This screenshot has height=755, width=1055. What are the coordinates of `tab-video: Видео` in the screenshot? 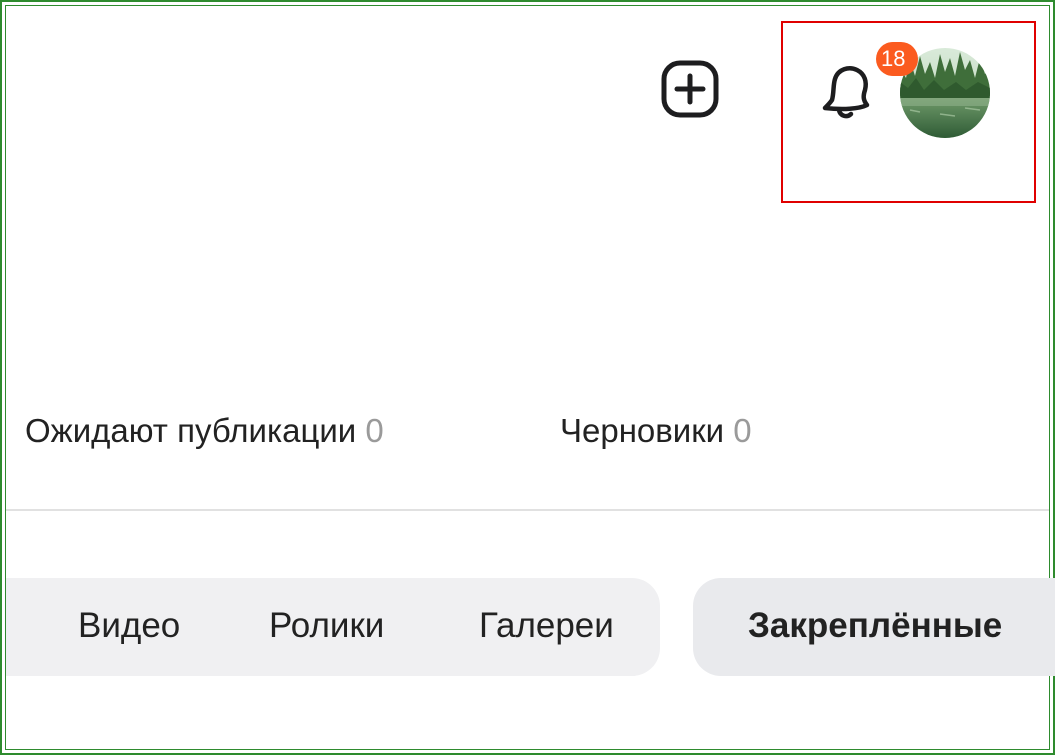 It's located at (129, 626).